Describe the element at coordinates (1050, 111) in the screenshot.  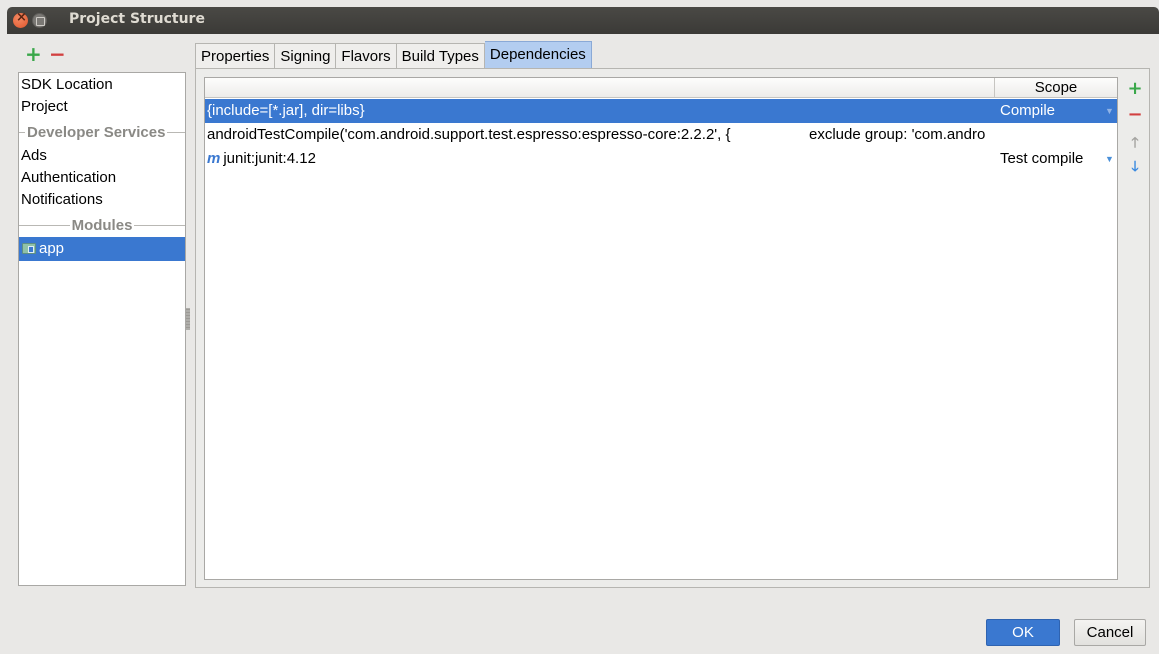
I see `scope-cell: Compile` at that location.